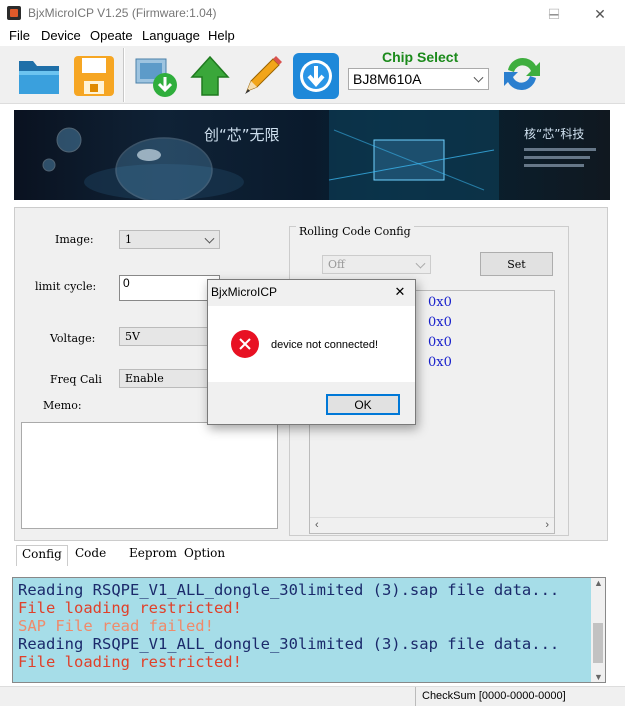  I want to click on save-button, so click(94, 76).